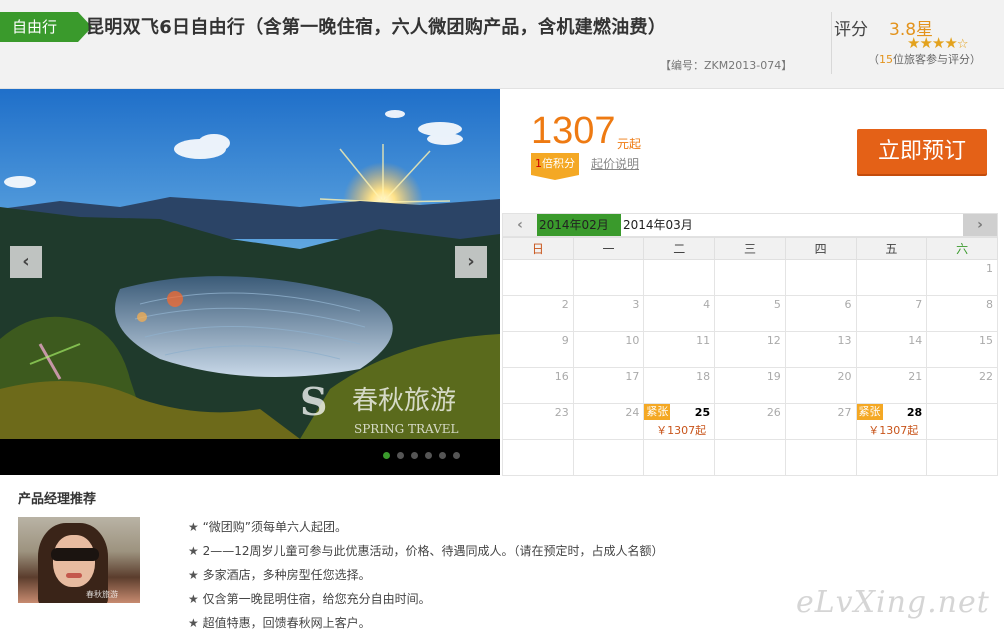  I want to click on calendar-day: 10, so click(608, 349).